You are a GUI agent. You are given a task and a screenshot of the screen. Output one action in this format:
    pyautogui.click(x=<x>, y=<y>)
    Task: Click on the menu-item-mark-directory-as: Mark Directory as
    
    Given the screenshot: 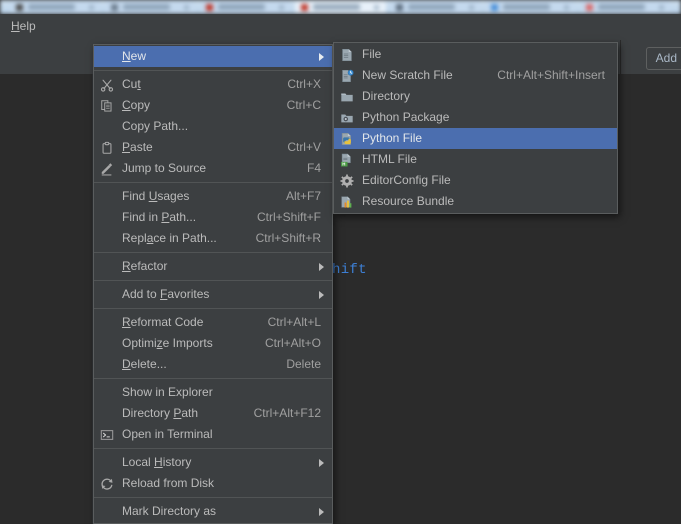 What is the action you would take?
    pyautogui.click(x=213, y=511)
    